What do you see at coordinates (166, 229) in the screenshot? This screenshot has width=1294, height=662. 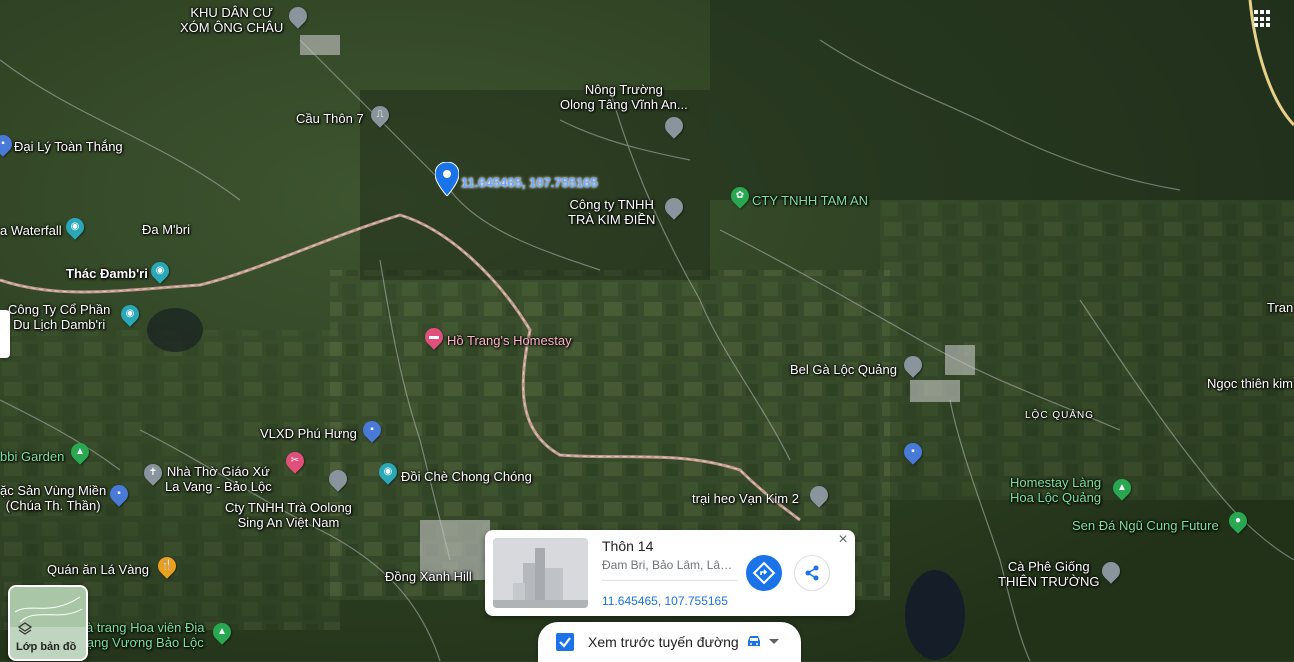 I see `place-label: Đa M'bri` at bounding box center [166, 229].